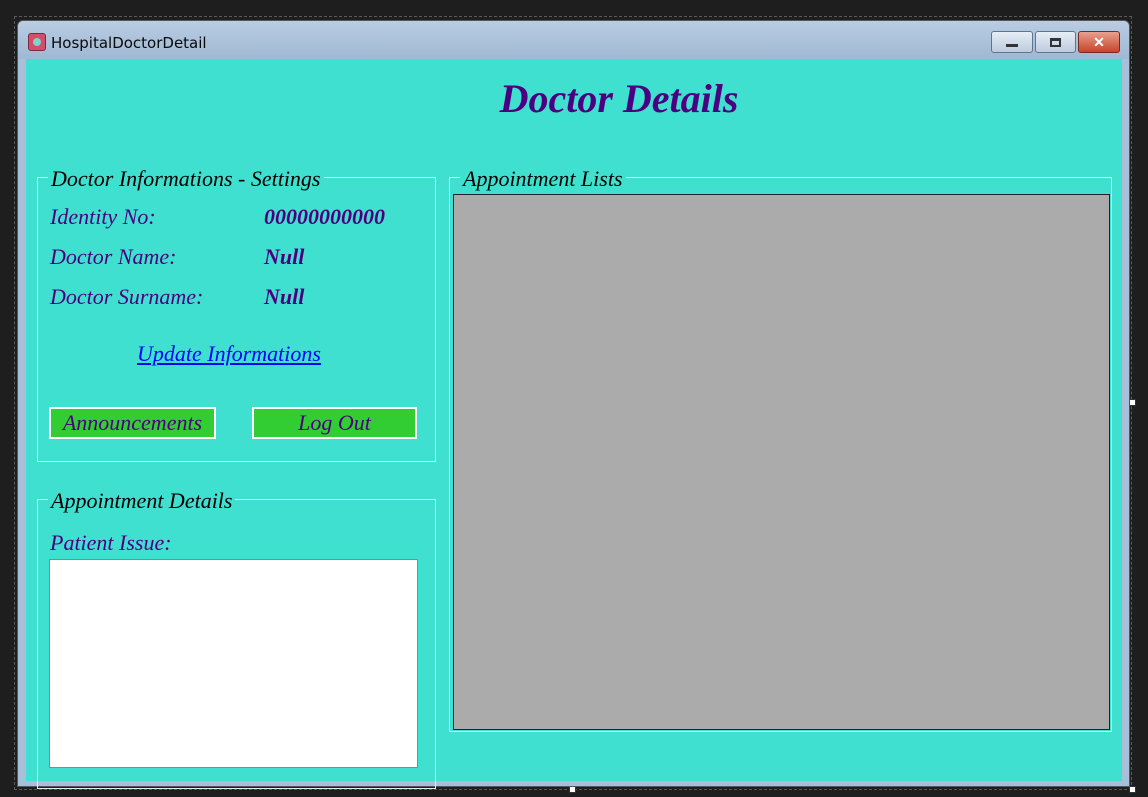 The width and height of the screenshot is (1148, 797). What do you see at coordinates (1132, 402) in the screenshot?
I see `resize-handle-right` at bounding box center [1132, 402].